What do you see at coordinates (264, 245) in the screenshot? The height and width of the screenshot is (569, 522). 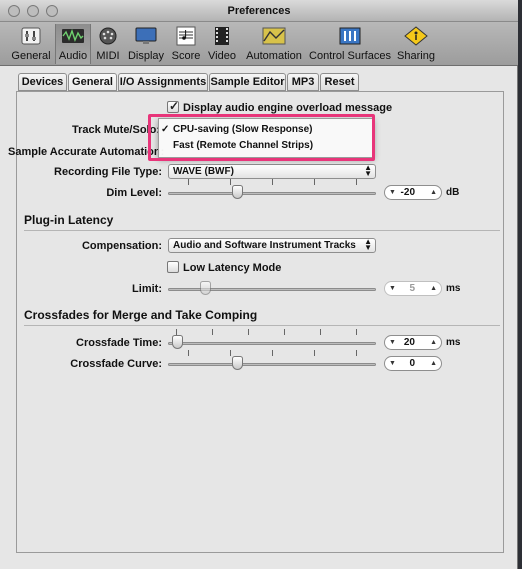 I see `compensation-value: Audio and Software Instrument Tracks` at bounding box center [264, 245].